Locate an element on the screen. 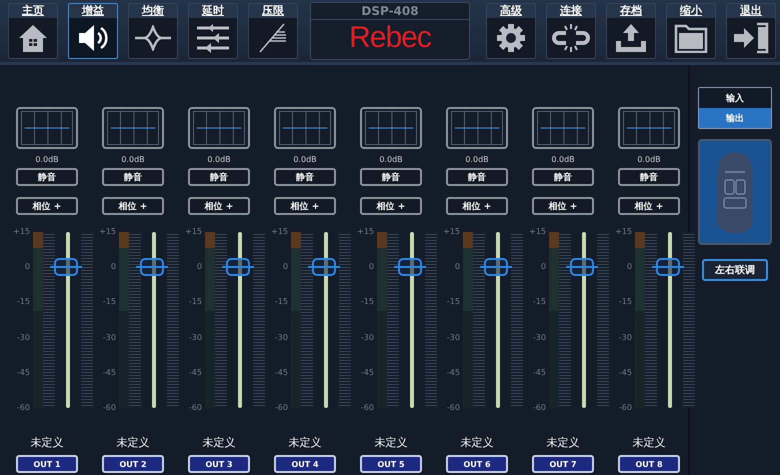  output-button: OUT 2 is located at coordinates (133, 464).